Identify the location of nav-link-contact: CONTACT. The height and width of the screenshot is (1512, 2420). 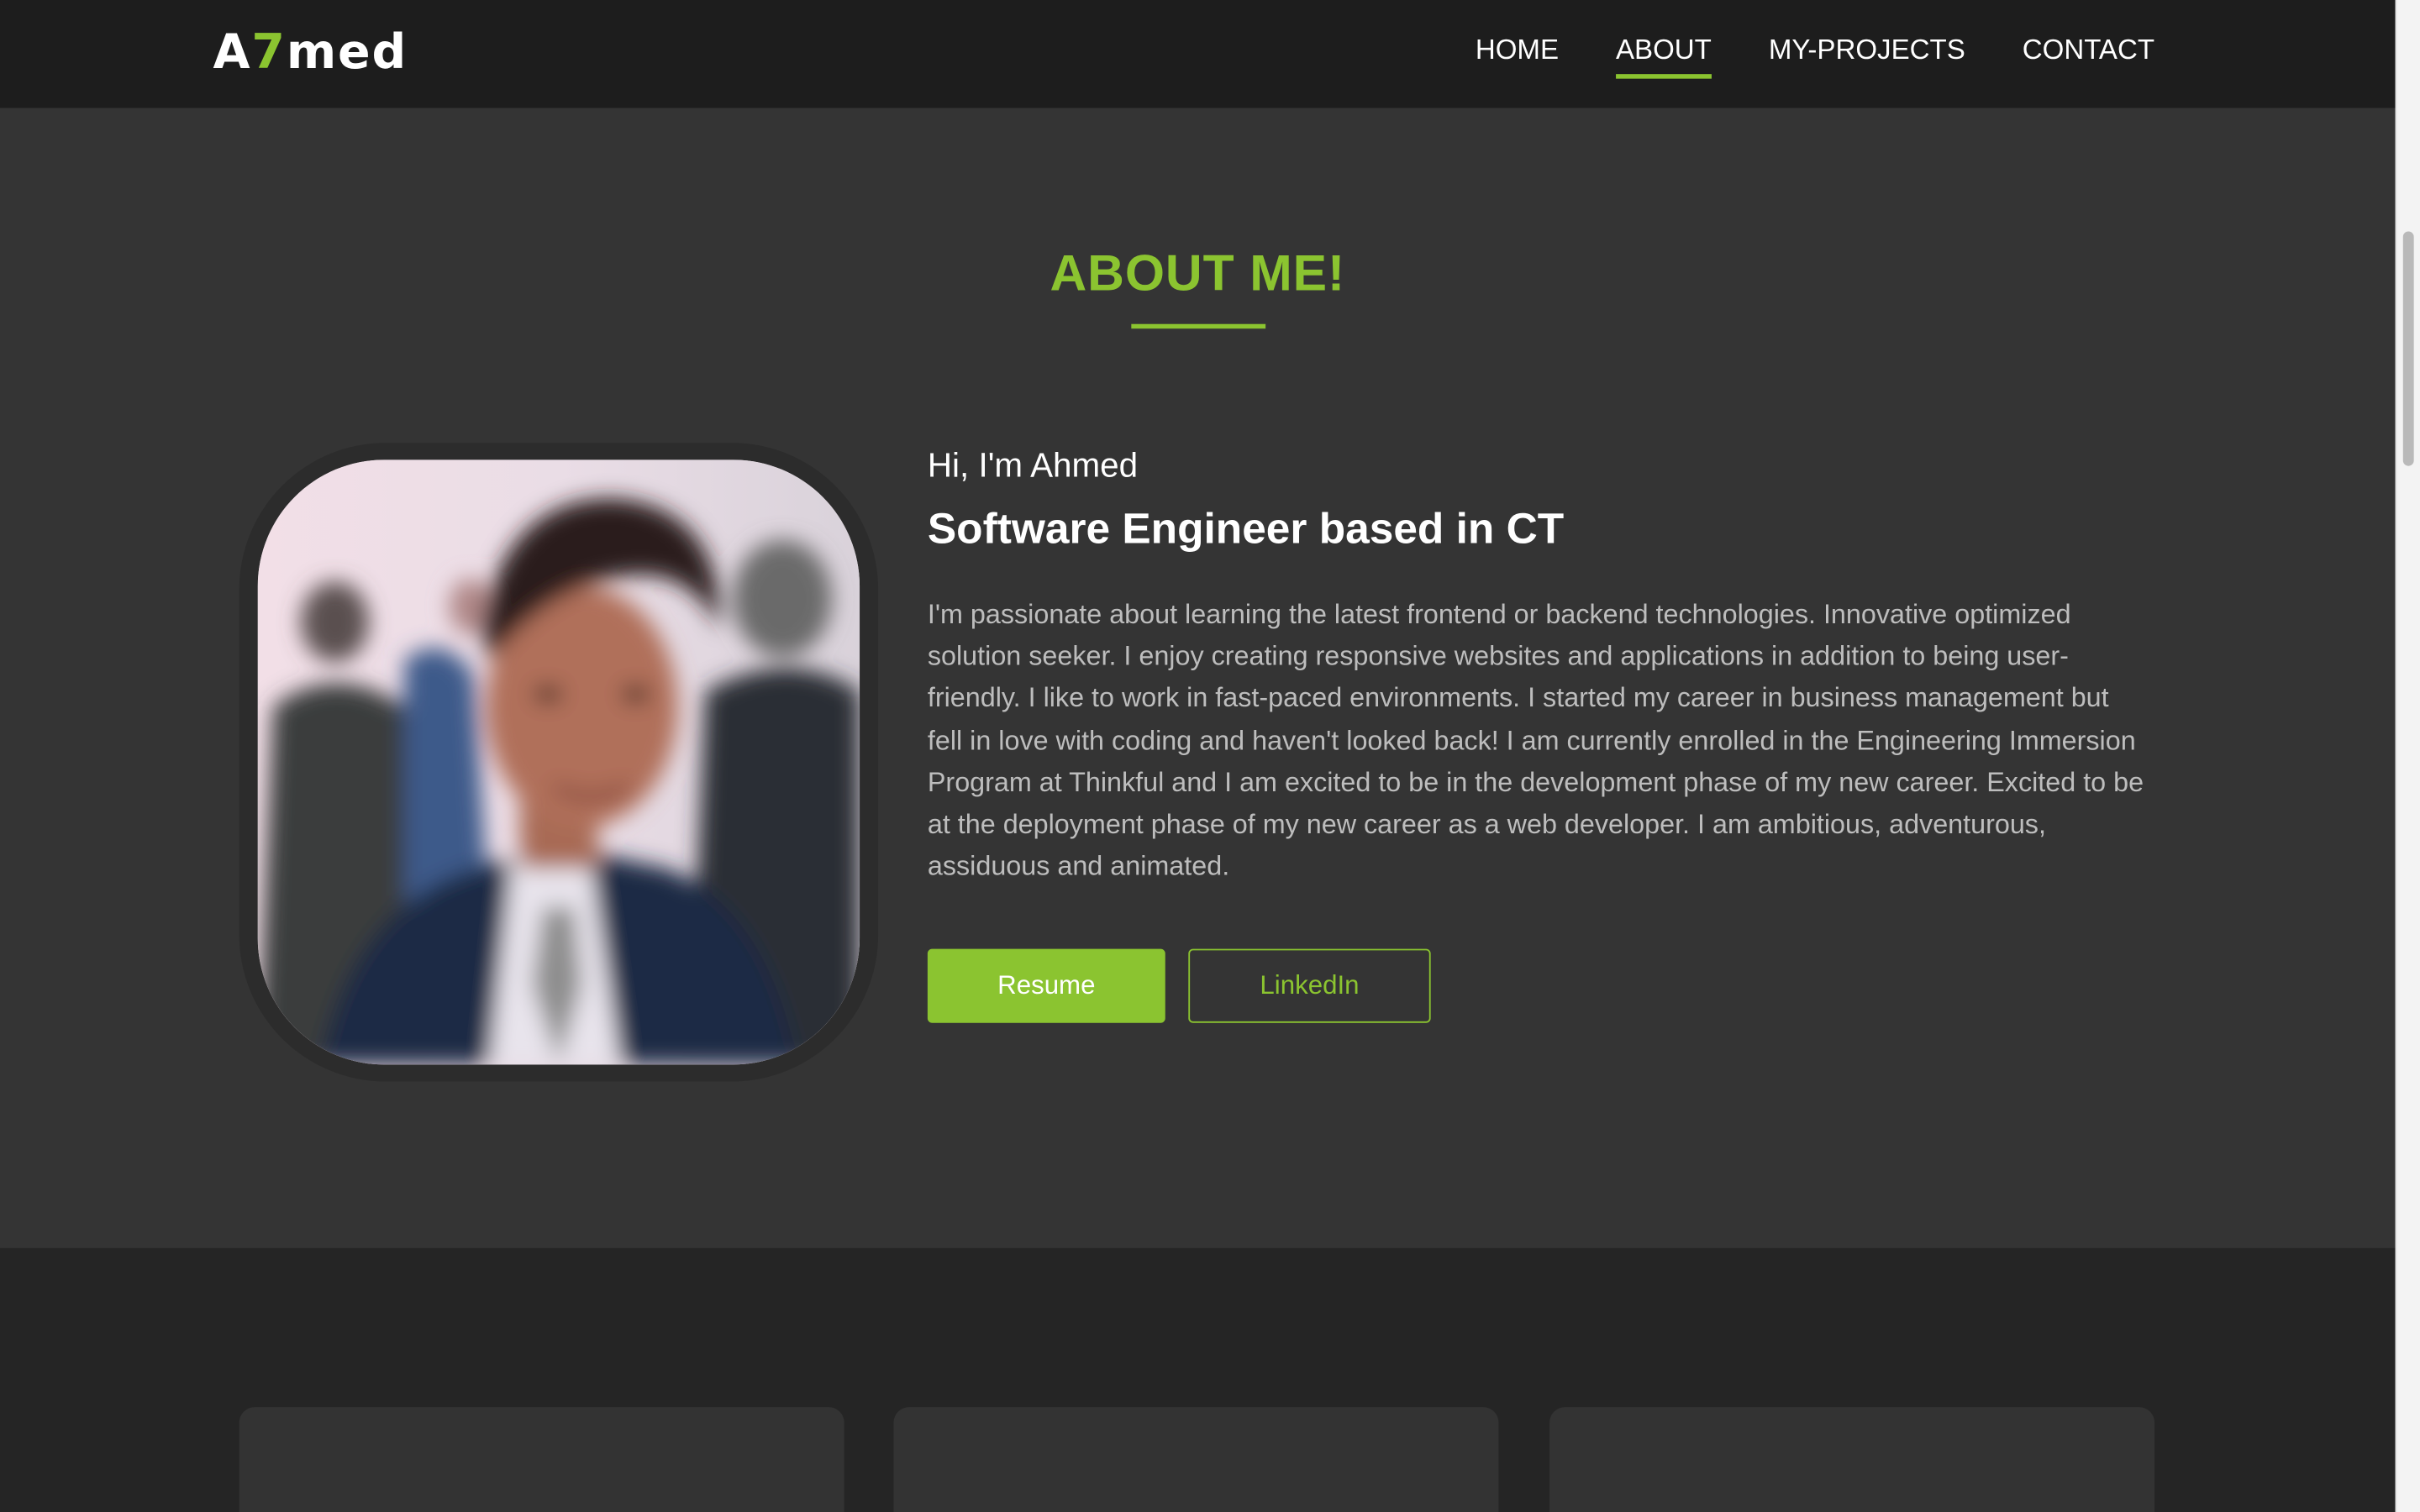
(2088, 52).